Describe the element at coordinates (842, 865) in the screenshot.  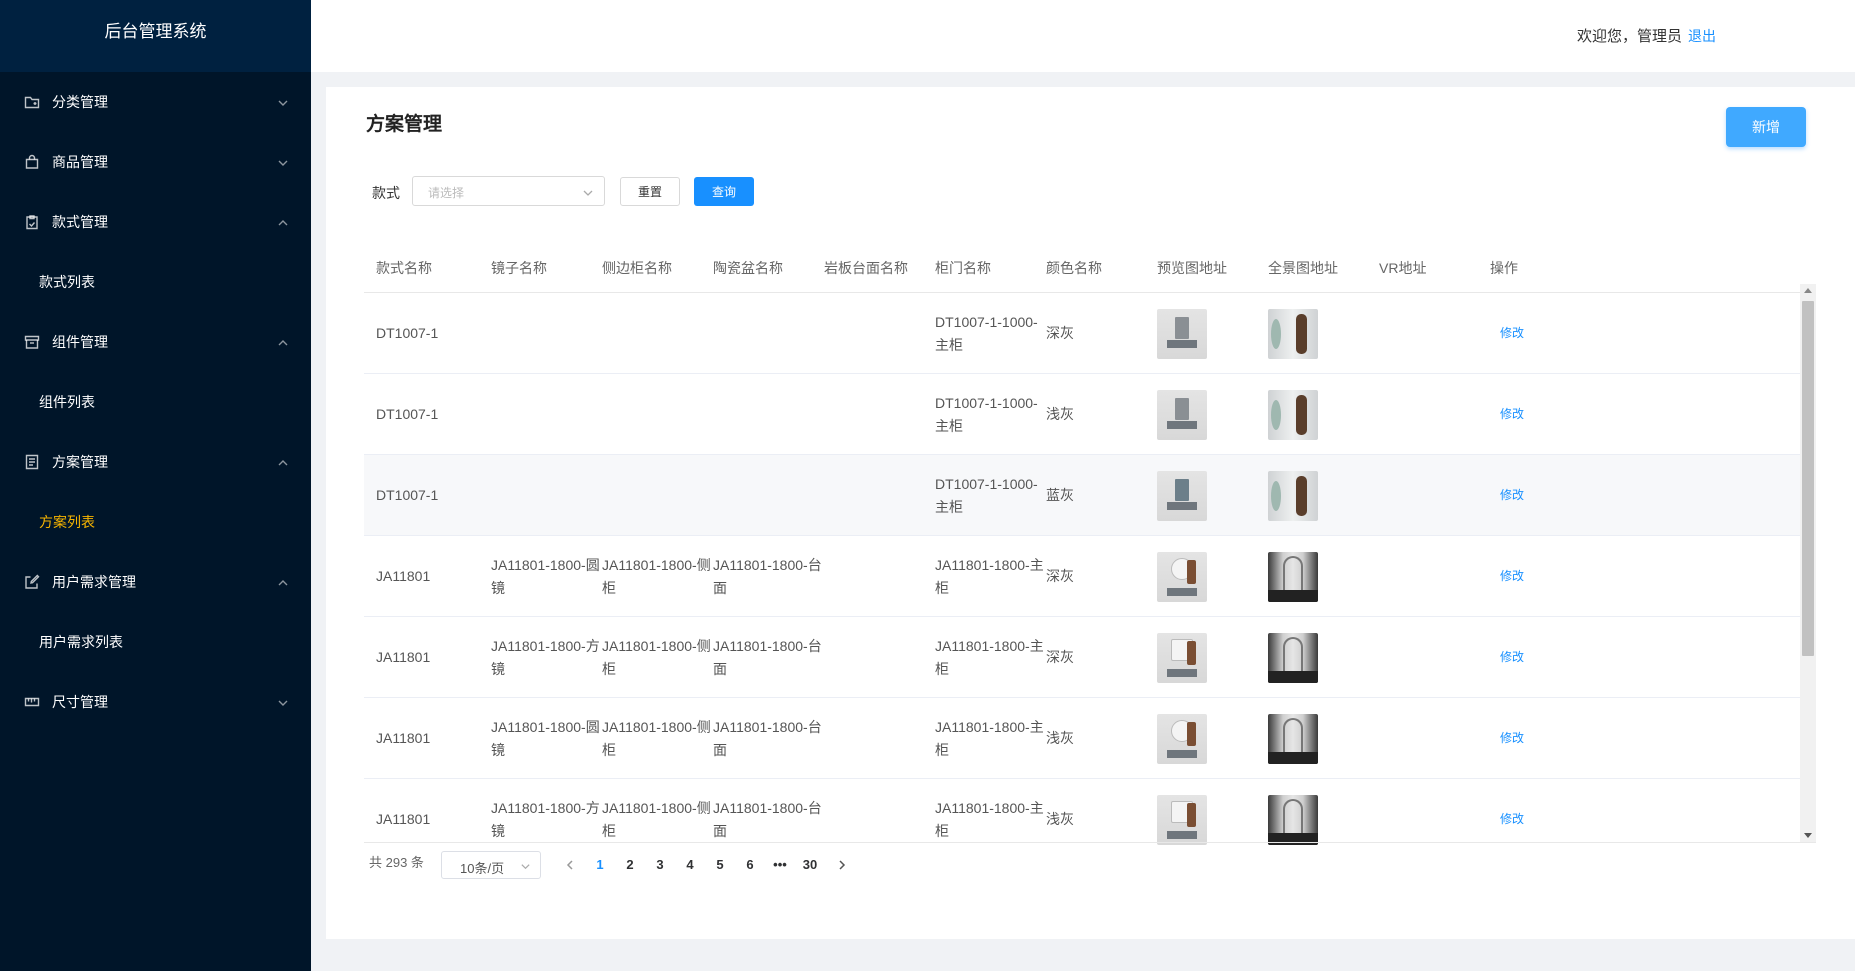
I see `next-page-button` at that location.